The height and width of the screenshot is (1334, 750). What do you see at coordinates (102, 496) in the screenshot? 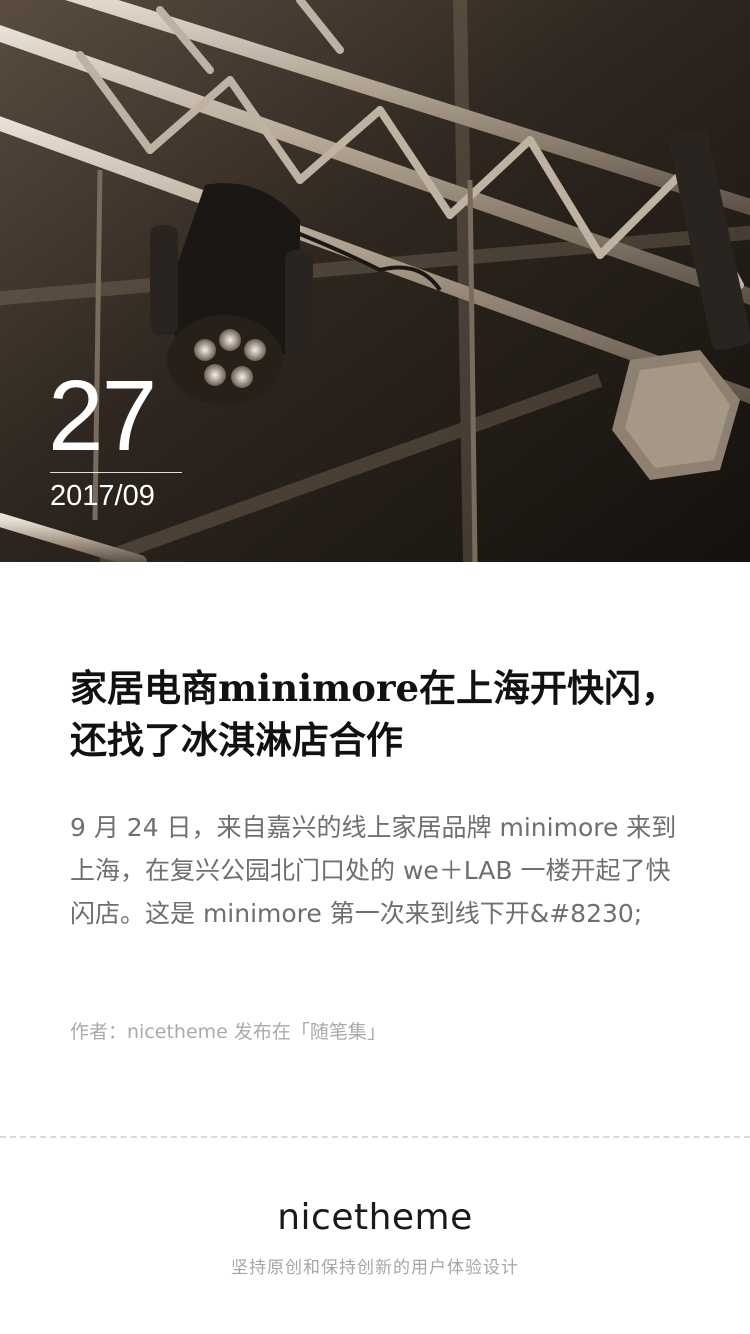
I see `date-month: 2017/09` at bounding box center [102, 496].